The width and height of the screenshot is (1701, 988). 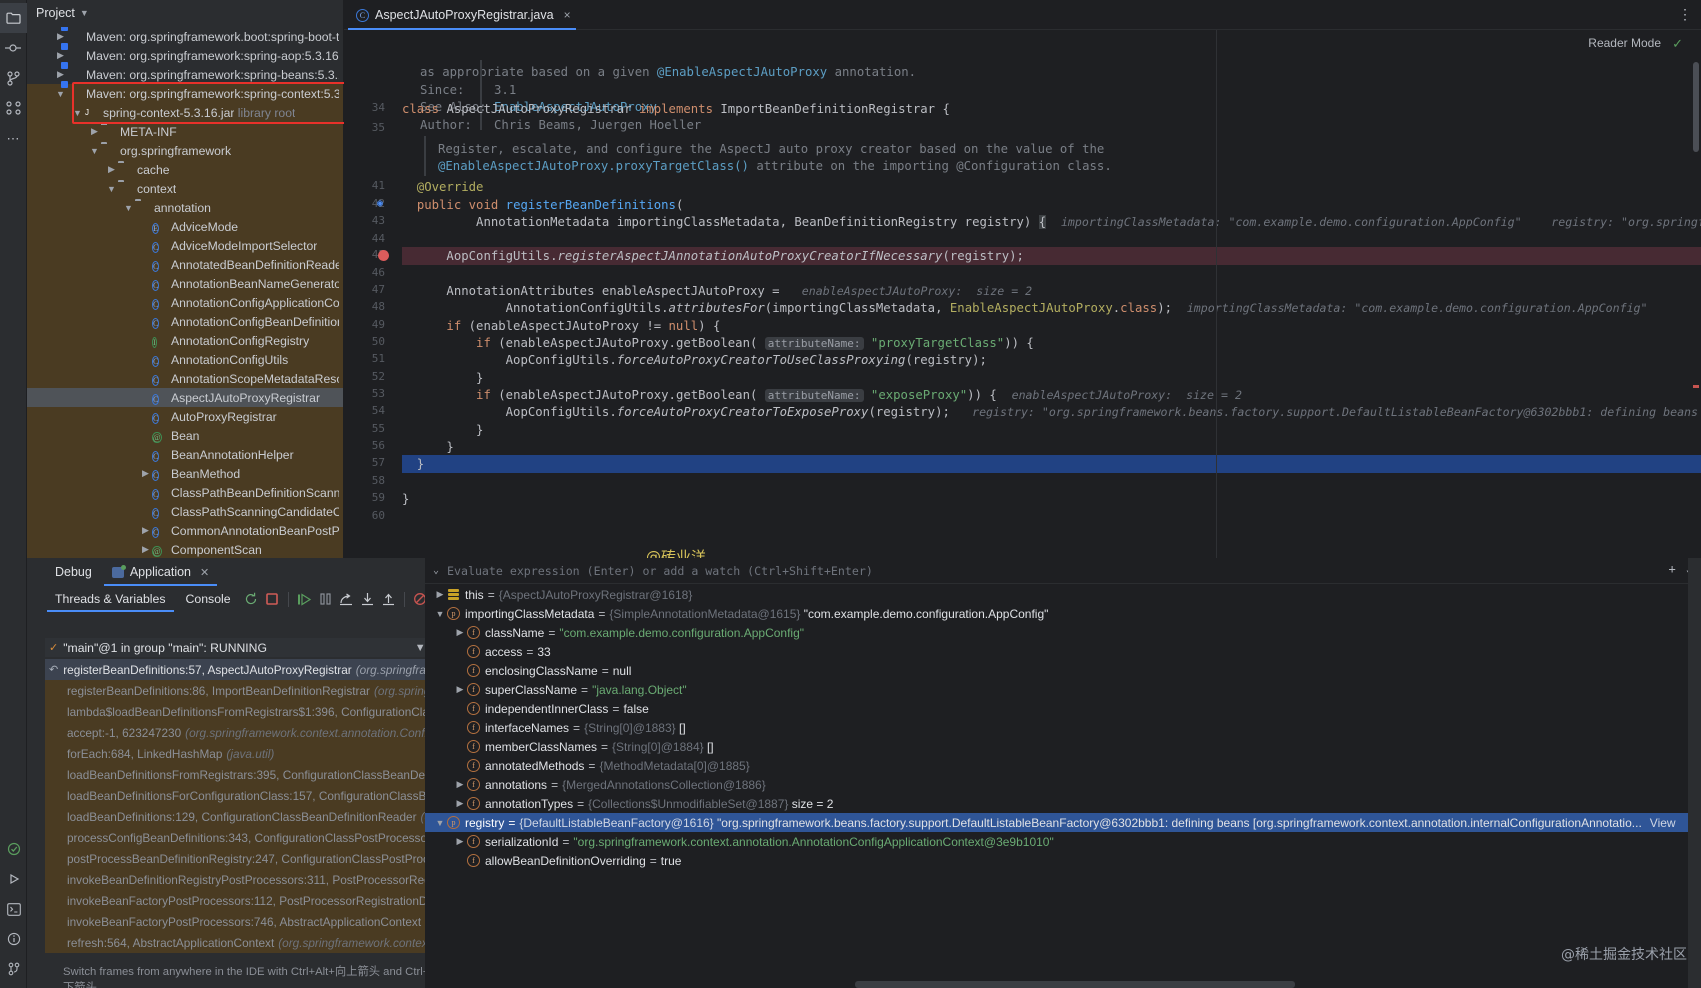 What do you see at coordinates (436, 570) in the screenshot?
I see `chevron-down-icon: ⌄` at bounding box center [436, 570].